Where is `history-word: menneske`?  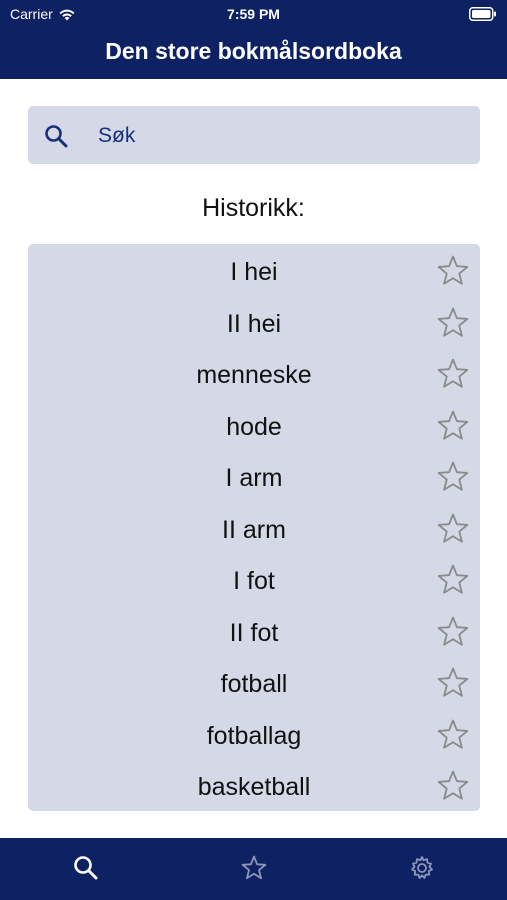 history-word: menneske is located at coordinates (254, 375).